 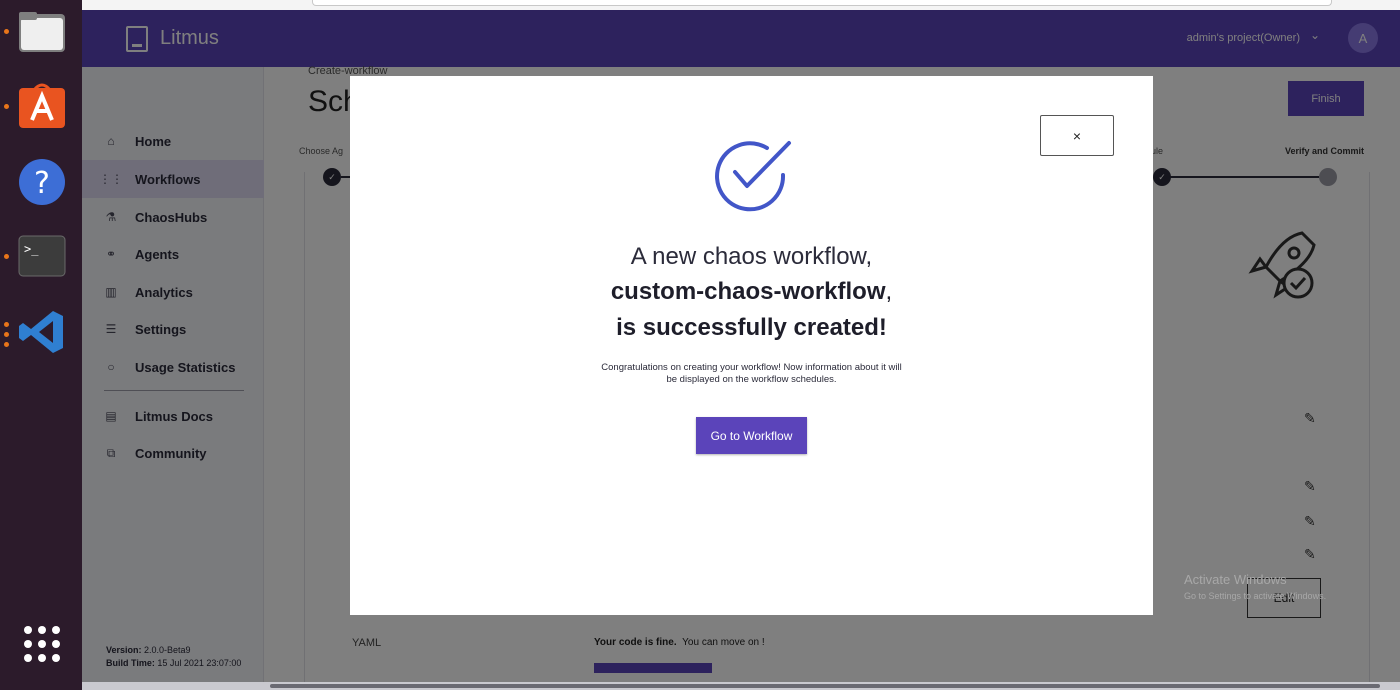 What do you see at coordinates (753, 176) in the screenshot?
I see `check-circle-icon` at bounding box center [753, 176].